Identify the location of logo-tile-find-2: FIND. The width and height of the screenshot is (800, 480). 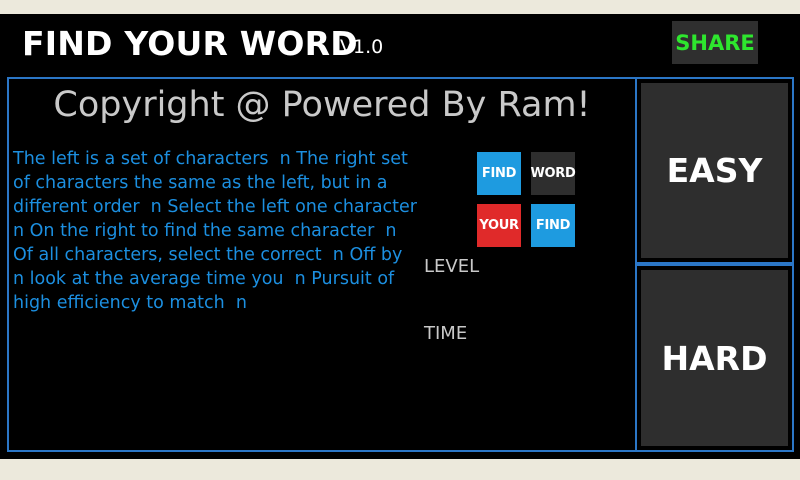
(553, 225).